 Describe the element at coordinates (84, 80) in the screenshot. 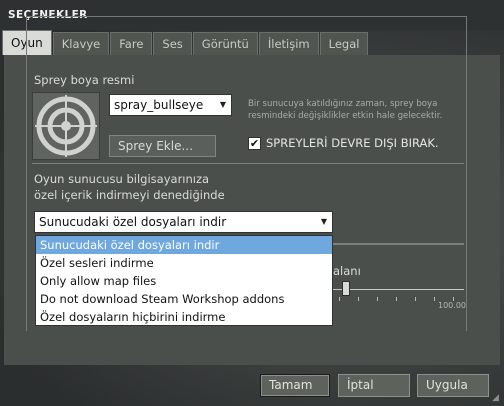

I see `spray-section-label: Sprey boya resmi` at that location.